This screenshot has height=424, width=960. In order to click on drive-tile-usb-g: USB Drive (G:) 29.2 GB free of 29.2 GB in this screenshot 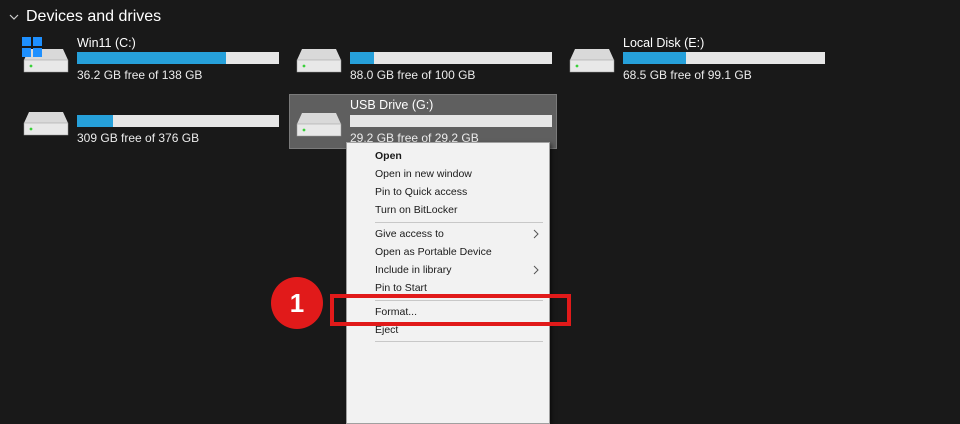, I will do `click(423, 121)`.